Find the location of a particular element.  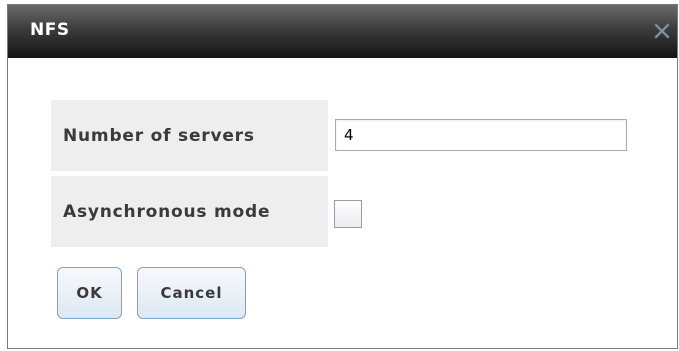

dialog-titlebar: NFS is located at coordinates (342, 31).